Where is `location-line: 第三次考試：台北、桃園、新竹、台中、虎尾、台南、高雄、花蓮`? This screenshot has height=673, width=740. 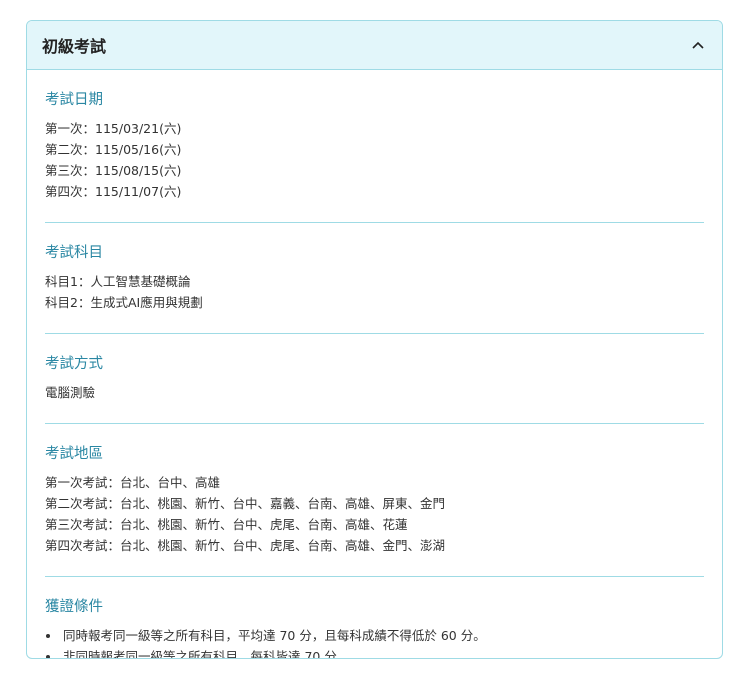 location-line: 第三次考試：台北、桃園、新竹、台中、虎尾、台南、高雄、花蓮 is located at coordinates (226, 524).